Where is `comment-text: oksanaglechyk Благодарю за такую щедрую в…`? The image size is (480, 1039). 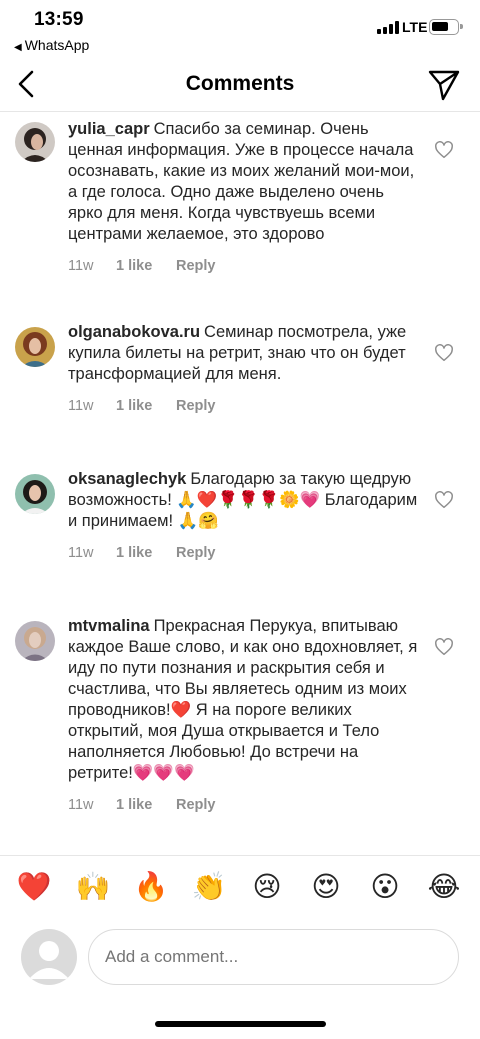 comment-text: oksanaglechyk Благодарю за такую щедрую в… is located at coordinates (243, 500).